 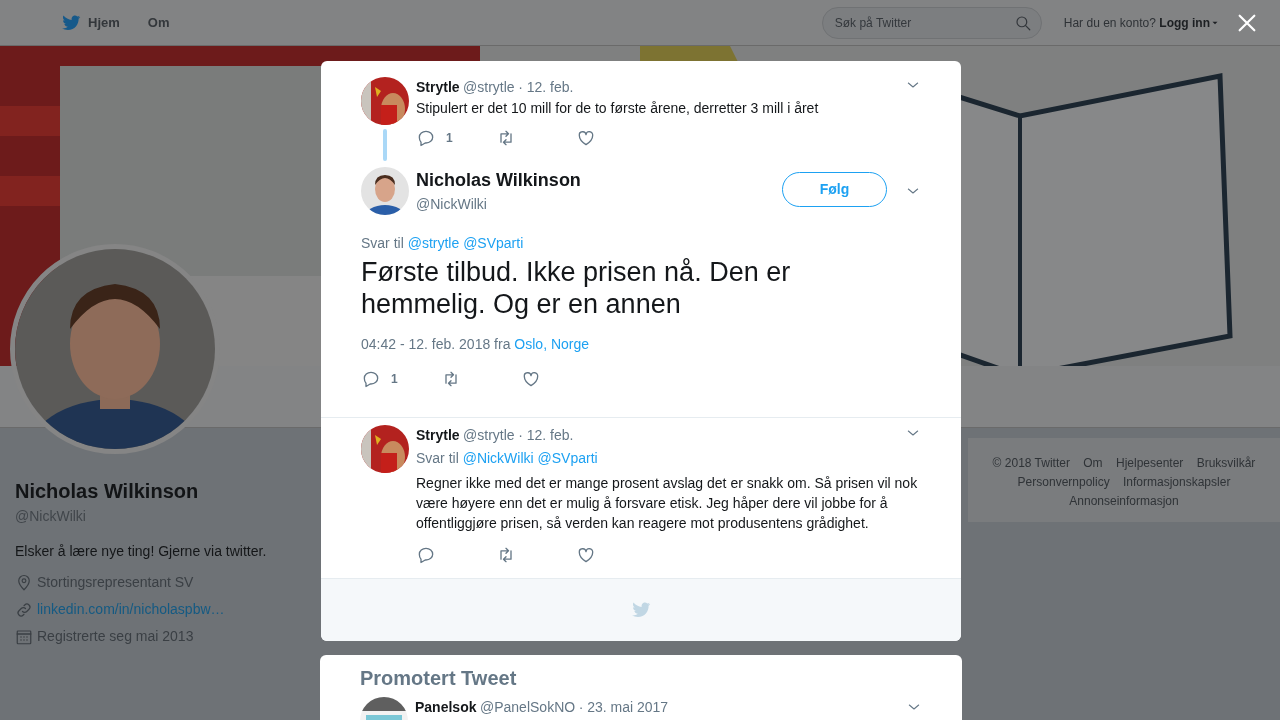 I want to click on tweet-date: · 12. feb., so click(x=546, y=435).